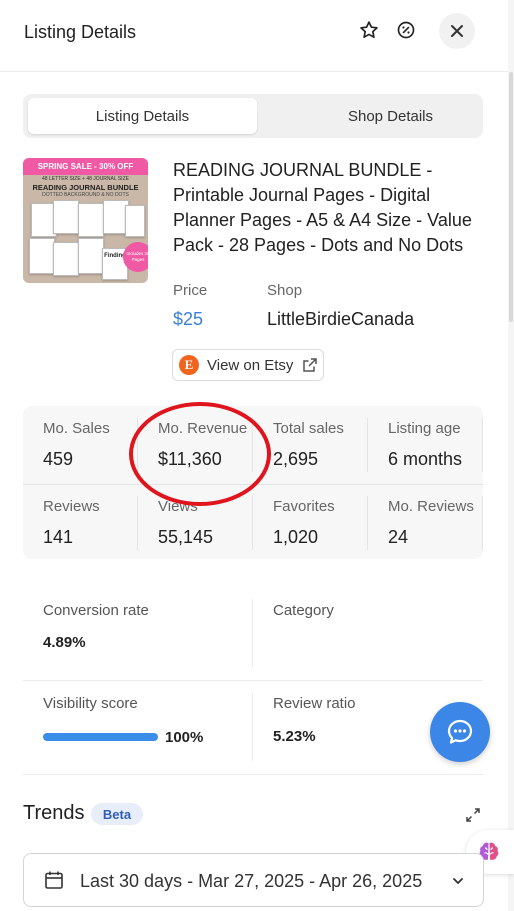  I want to click on expand-icon, so click(473, 815).